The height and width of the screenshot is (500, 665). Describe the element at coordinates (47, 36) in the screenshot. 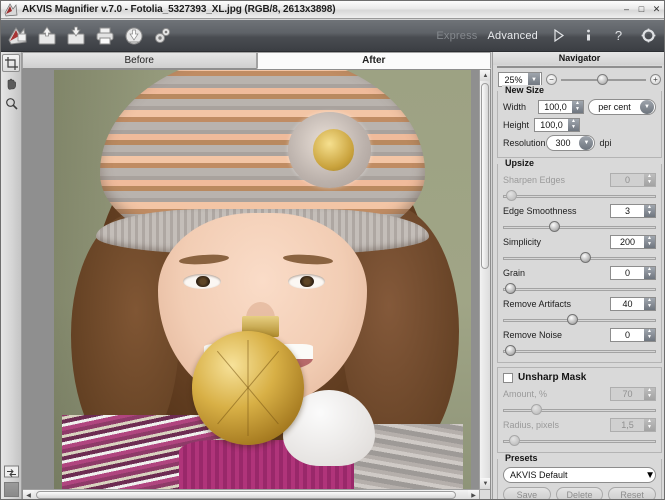

I see `open-image-icon` at that location.